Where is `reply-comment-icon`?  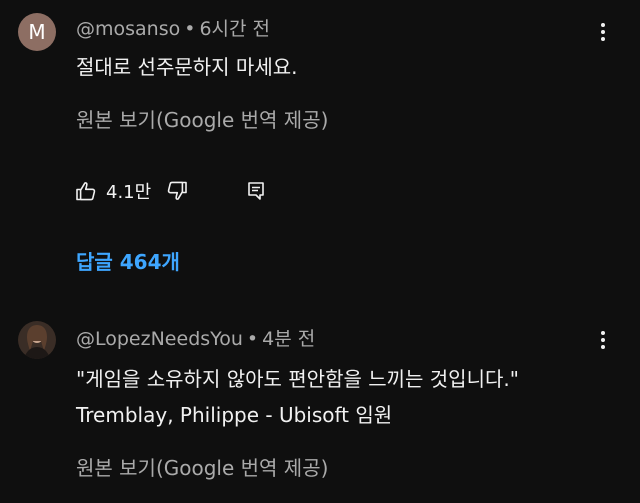
reply-comment-icon is located at coordinates (256, 191).